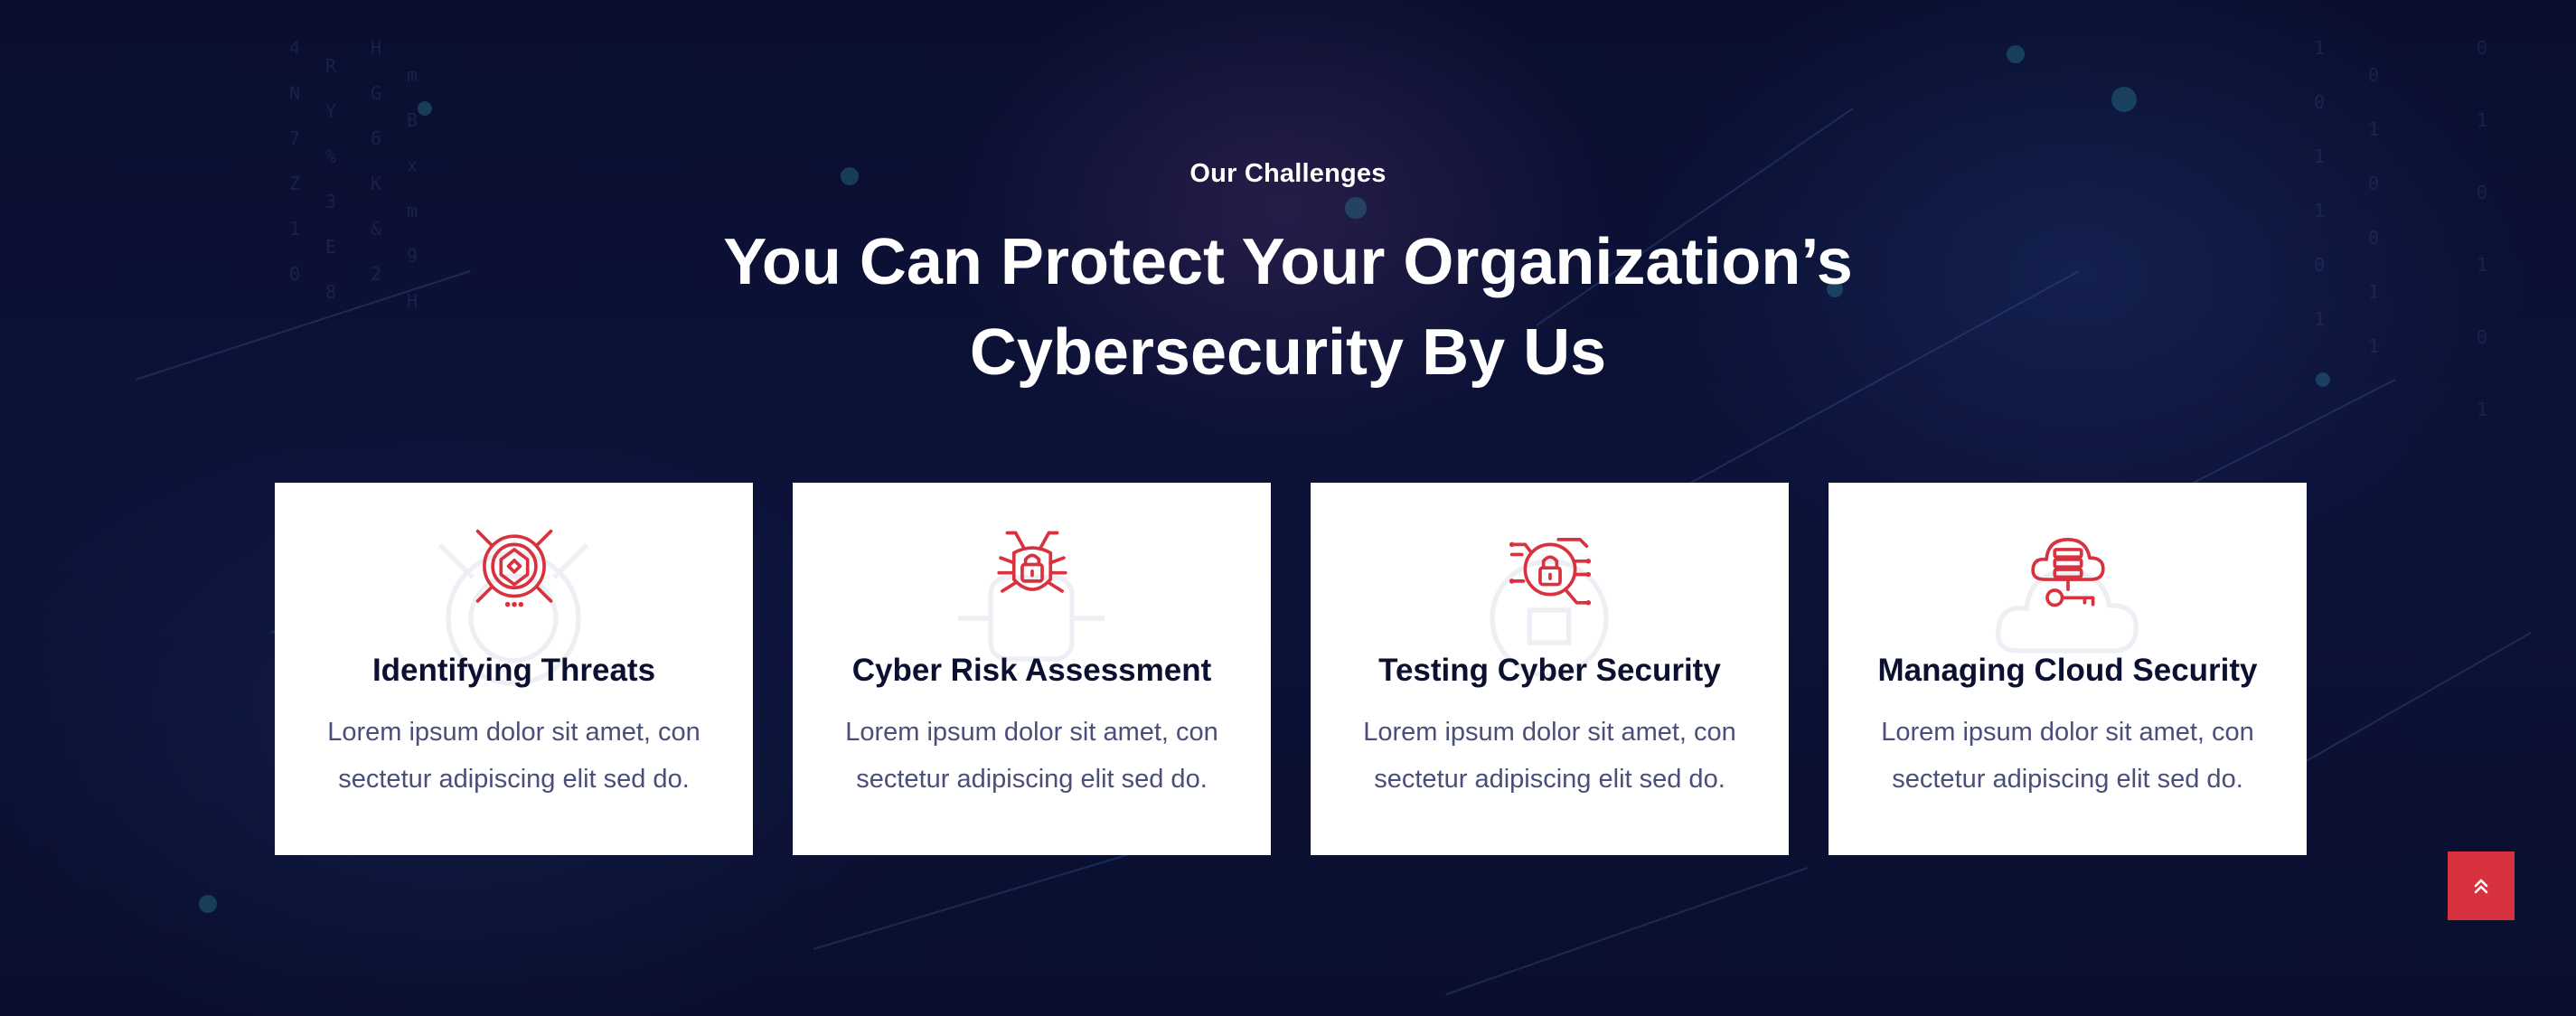 Image resolution: width=2576 pixels, height=1016 pixels. What do you see at coordinates (514, 568) in the screenshot?
I see `target-shield-icon` at bounding box center [514, 568].